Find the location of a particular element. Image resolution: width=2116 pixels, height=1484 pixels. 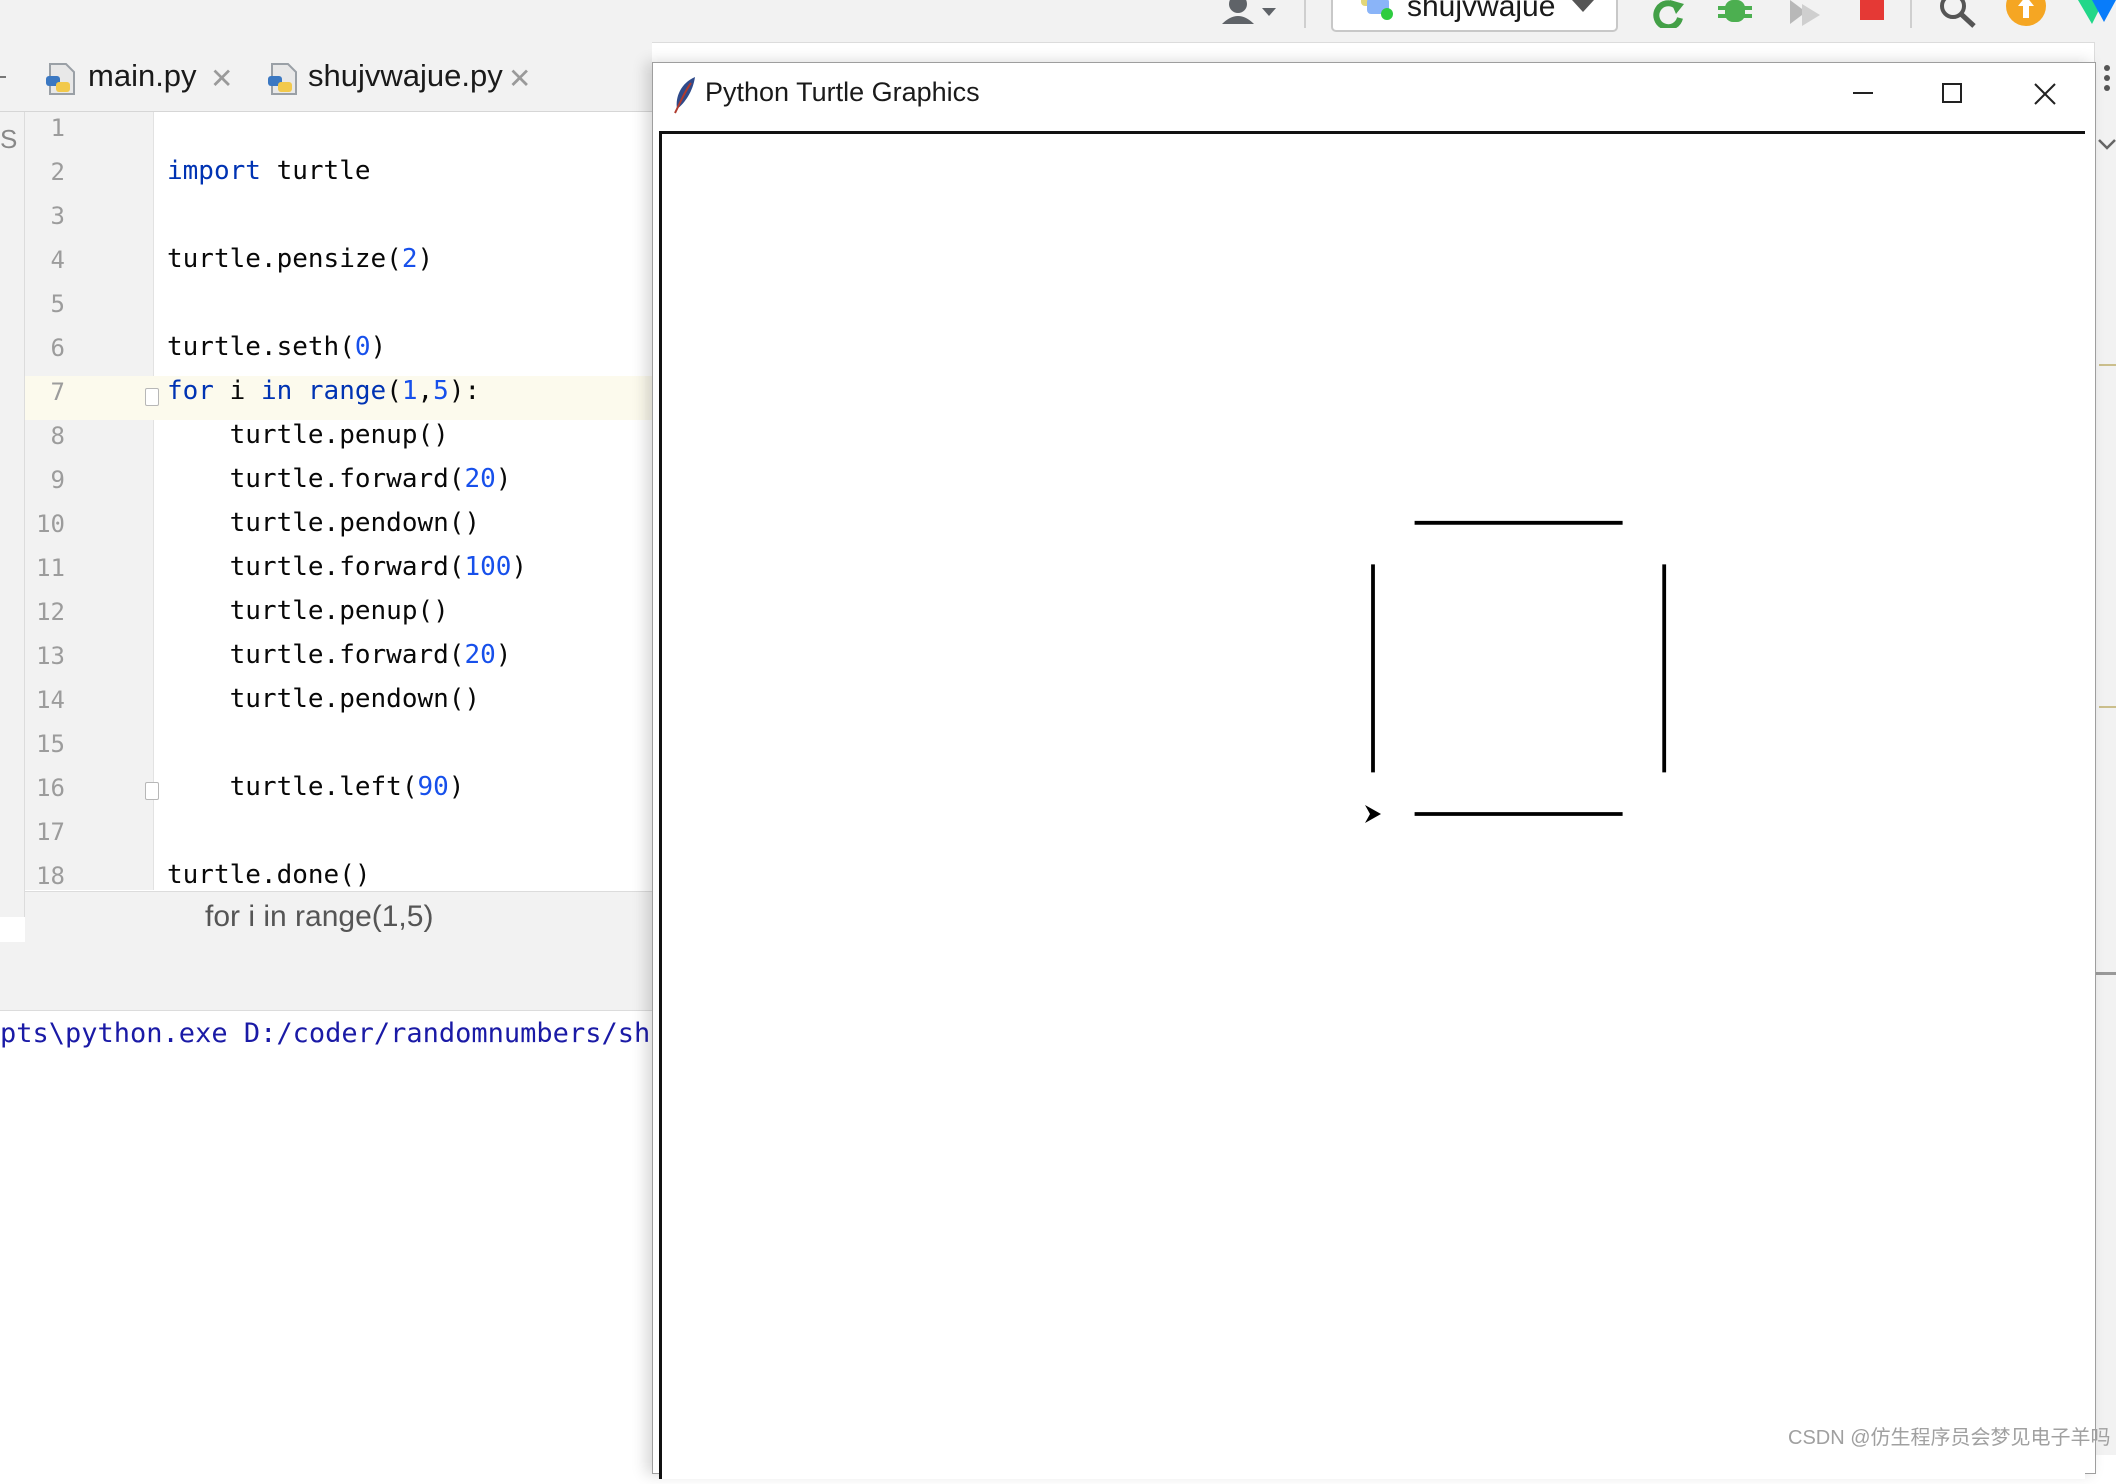

code-line: turtle.done() is located at coordinates (269, 875).